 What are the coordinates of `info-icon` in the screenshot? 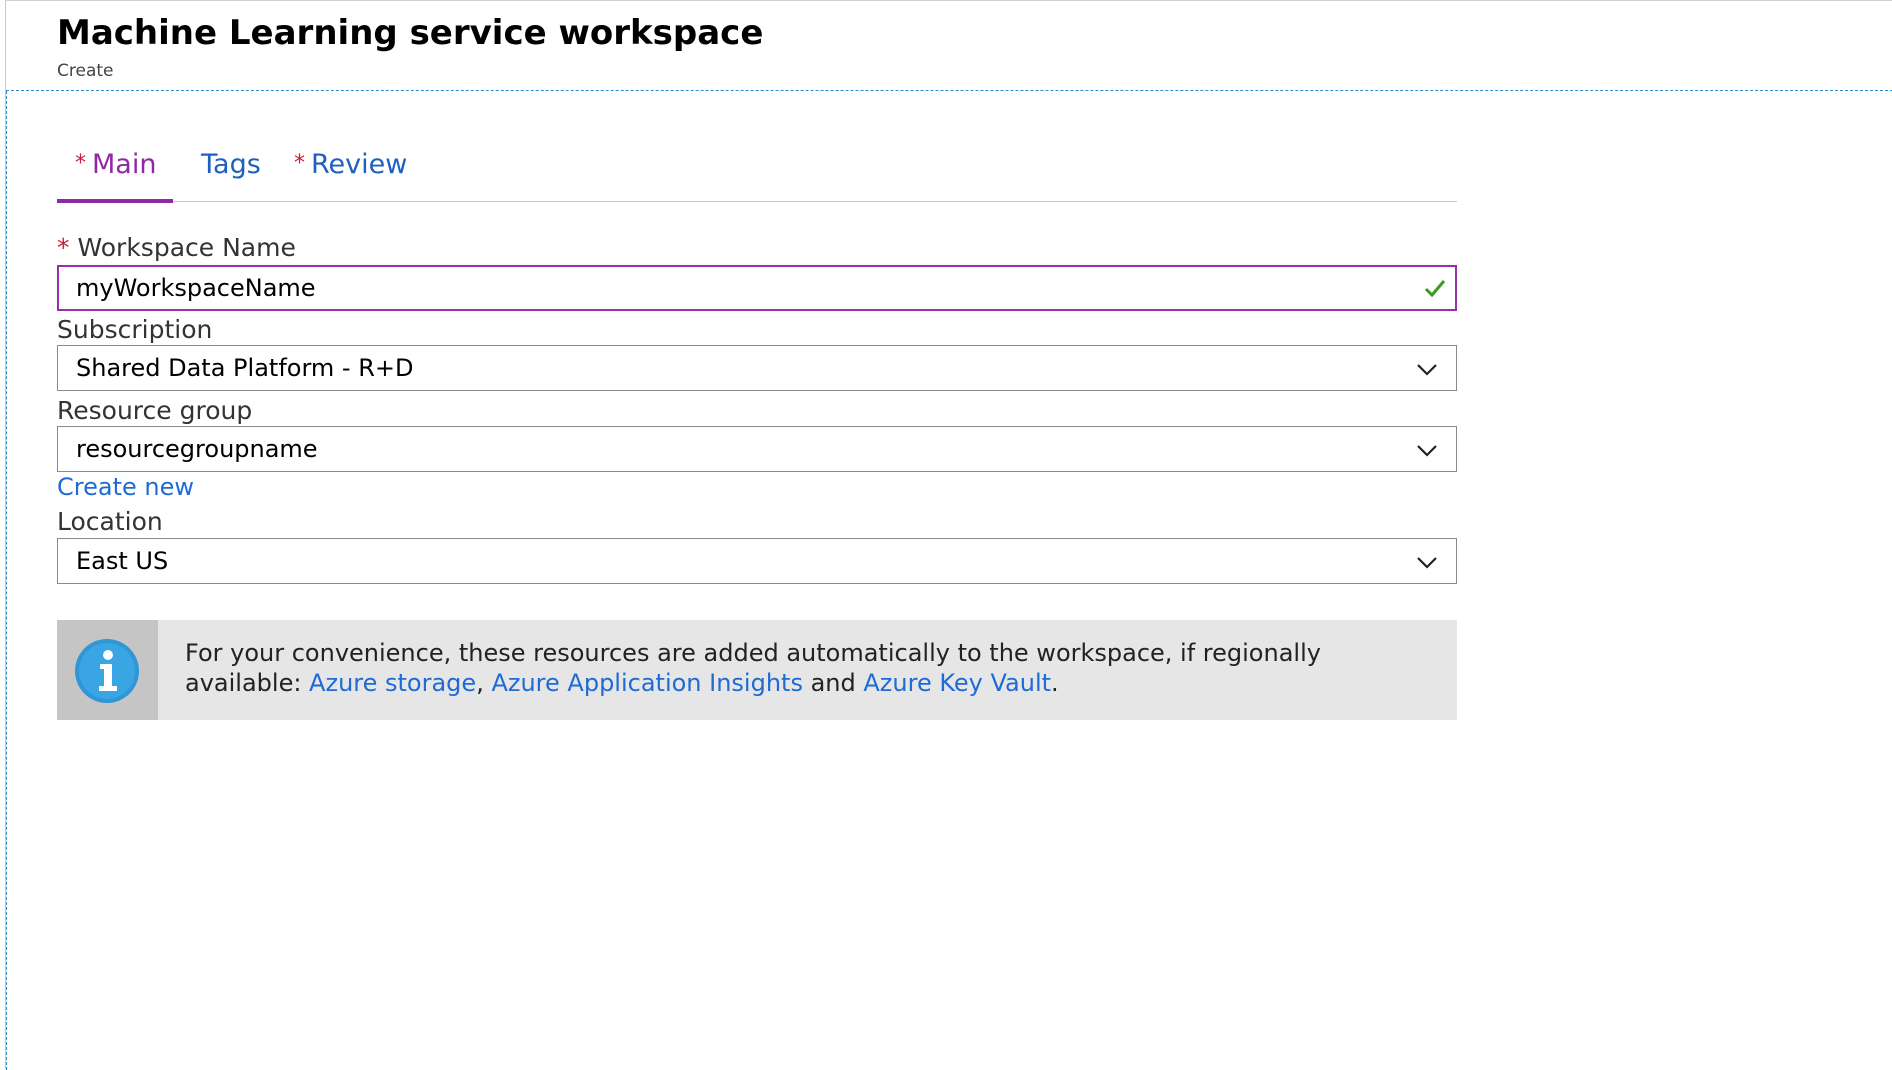 It's located at (107, 671).